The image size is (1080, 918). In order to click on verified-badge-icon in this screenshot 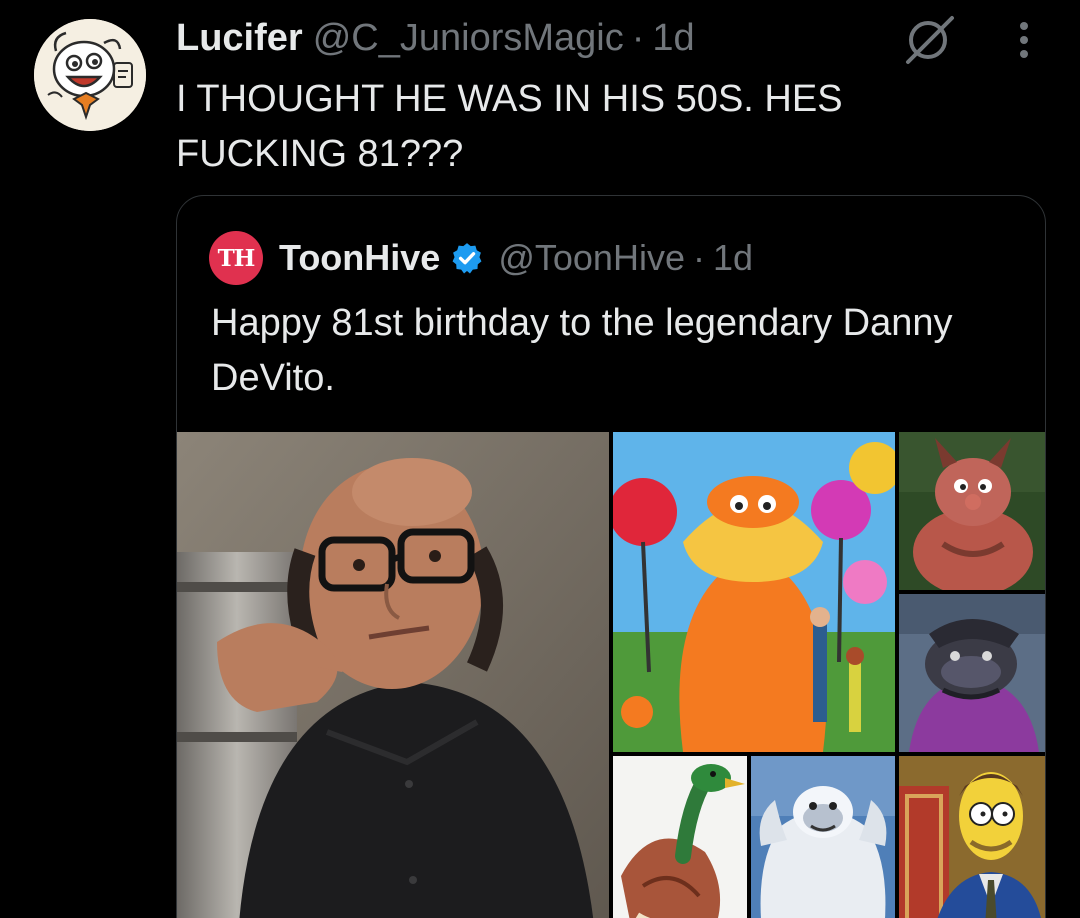, I will do `click(467, 258)`.